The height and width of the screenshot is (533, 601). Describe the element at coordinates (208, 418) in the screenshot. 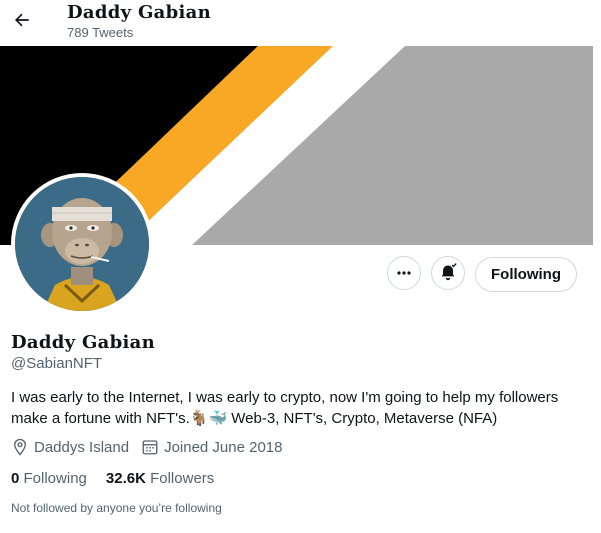

I see `bio-emoji: 🐐🐳` at that location.